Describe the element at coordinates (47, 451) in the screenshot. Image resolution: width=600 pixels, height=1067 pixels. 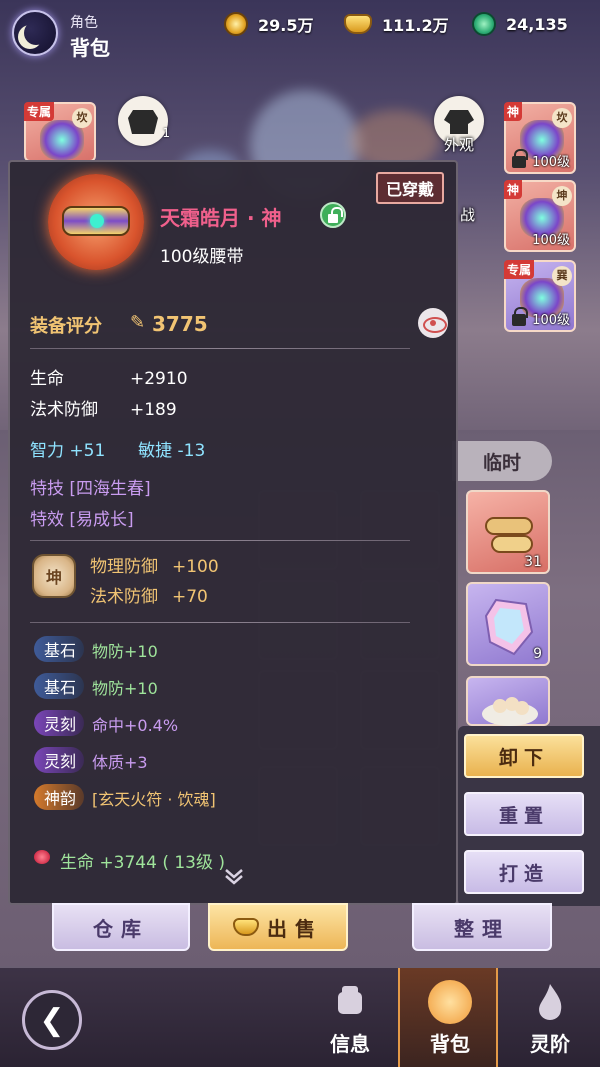
I see `attr-a-key: 智力` at that location.